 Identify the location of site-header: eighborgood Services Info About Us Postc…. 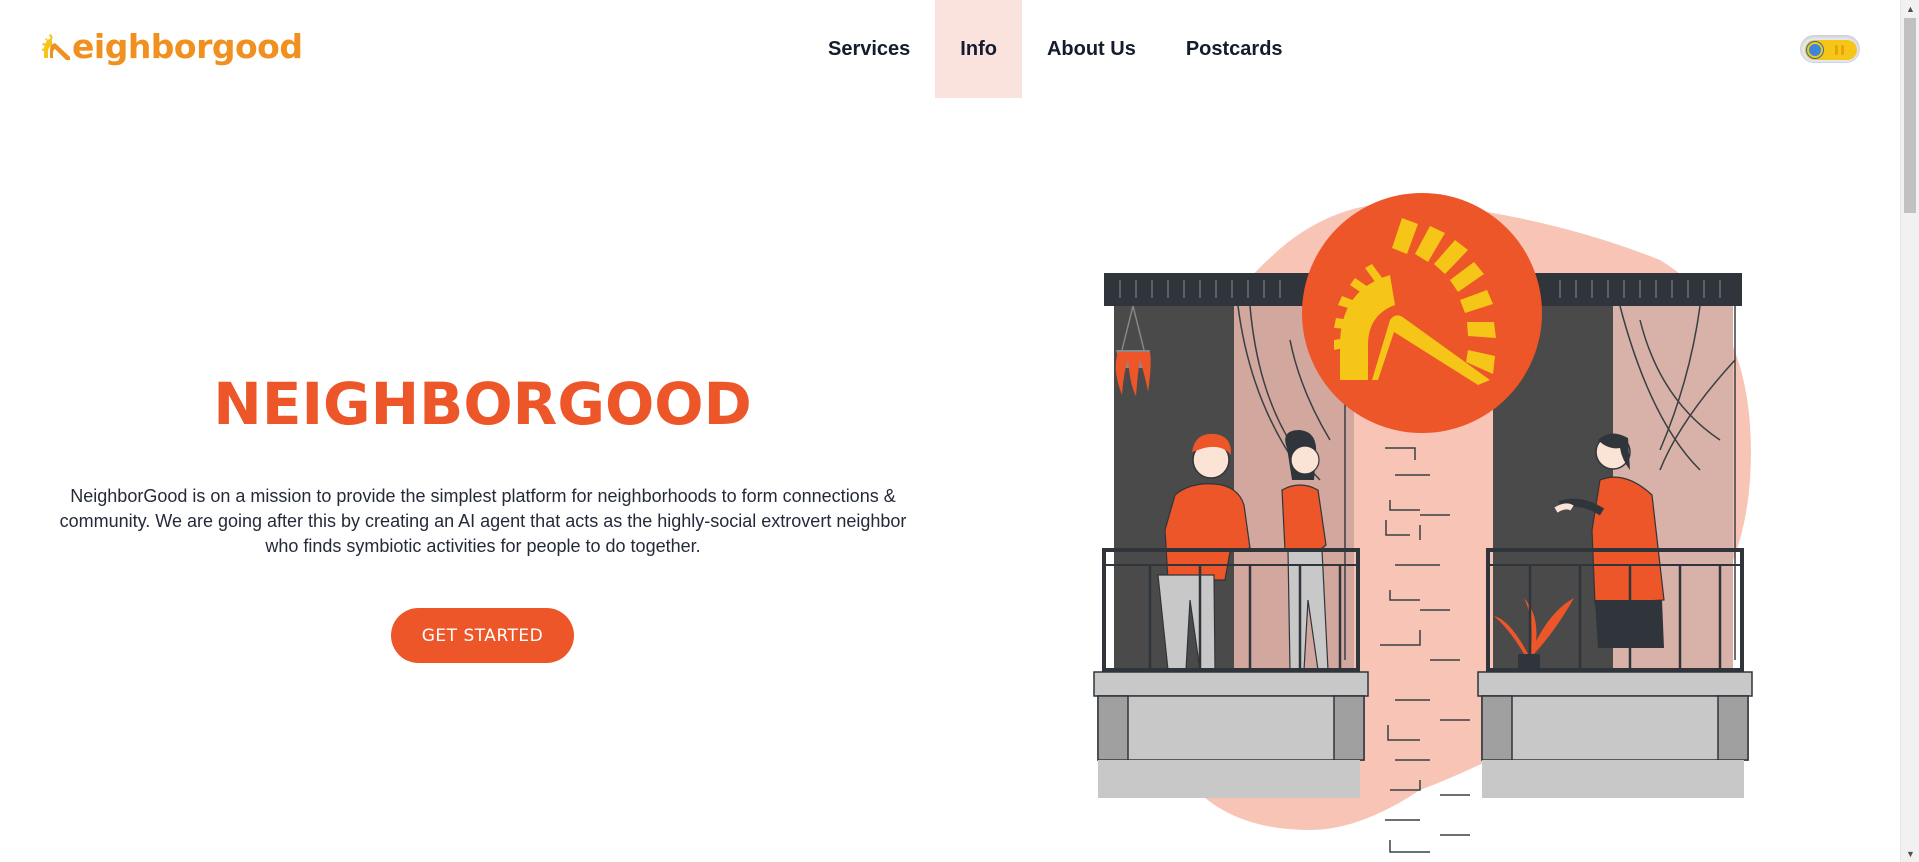
(950, 49).